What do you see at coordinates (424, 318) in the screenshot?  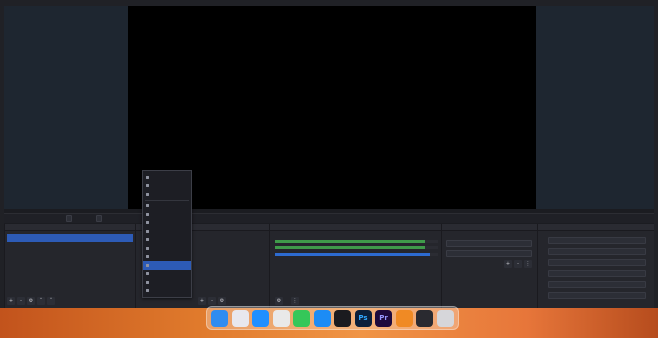 I see `davinci-icon` at bounding box center [424, 318].